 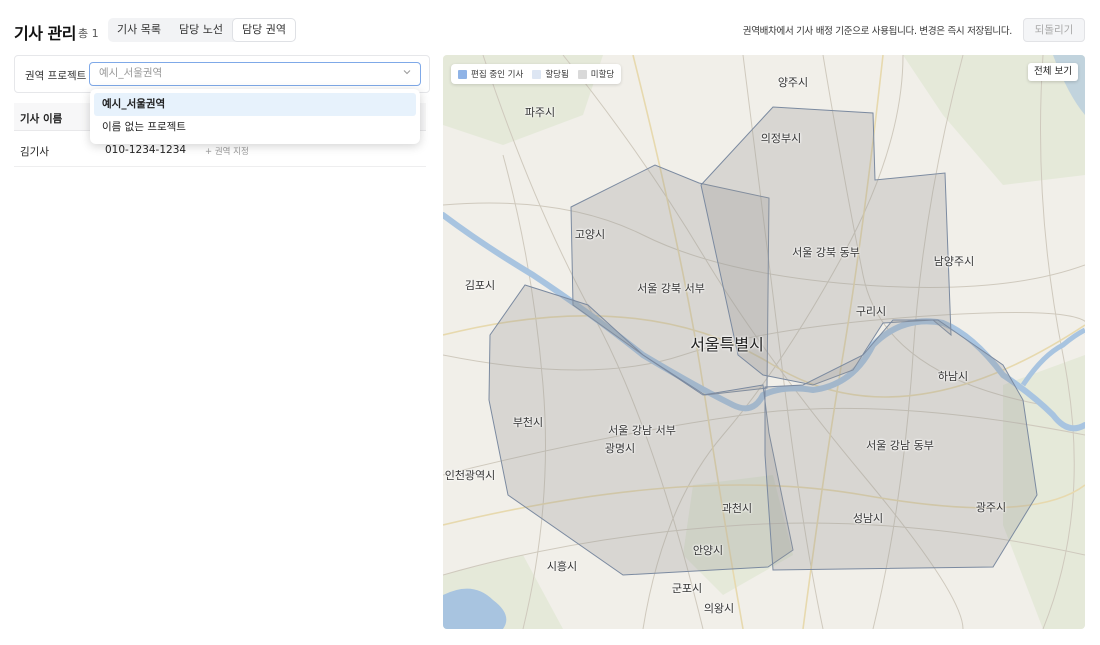 What do you see at coordinates (953, 376) in the screenshot?
I see `map-label-hanam: 하남시` at bounding box center [953, 376].